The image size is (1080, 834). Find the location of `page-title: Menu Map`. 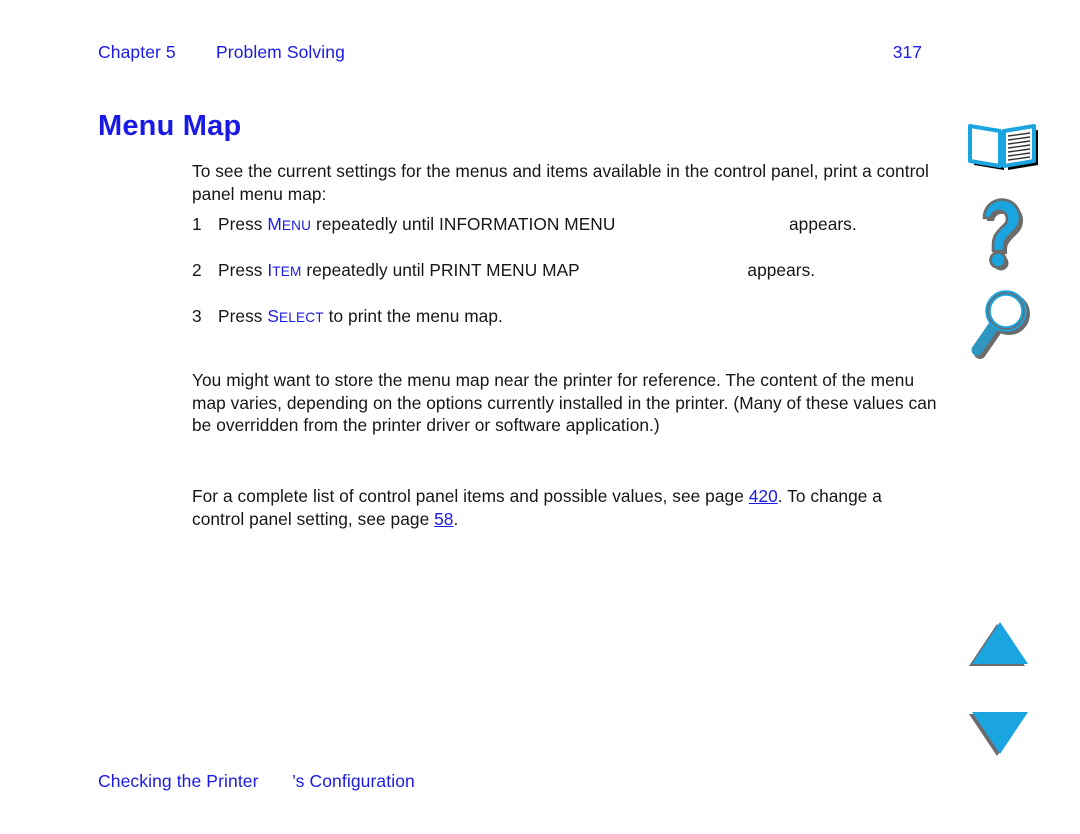

page-title: Menu Map is located at coordinates (170, 126).